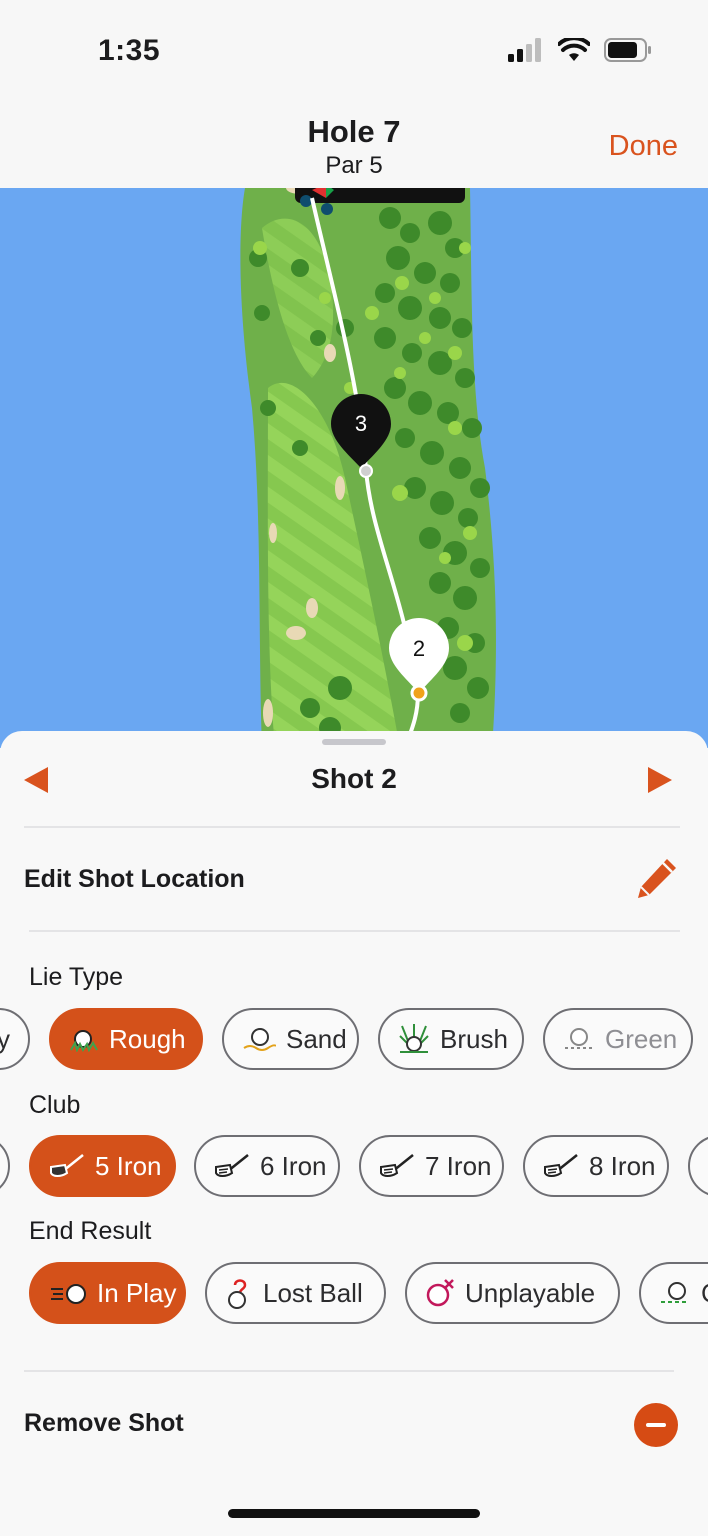  Describe the element at coordinates (5, 1166) in the screenshot. I see `club-option-previous` at that location.